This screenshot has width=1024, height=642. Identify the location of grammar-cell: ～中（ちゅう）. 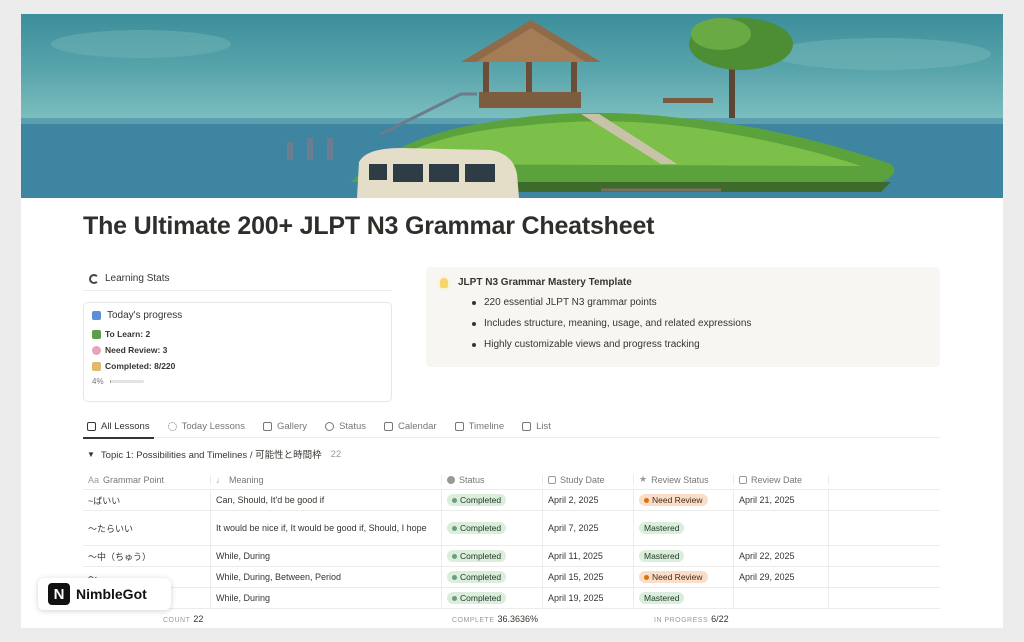
(147, 556).